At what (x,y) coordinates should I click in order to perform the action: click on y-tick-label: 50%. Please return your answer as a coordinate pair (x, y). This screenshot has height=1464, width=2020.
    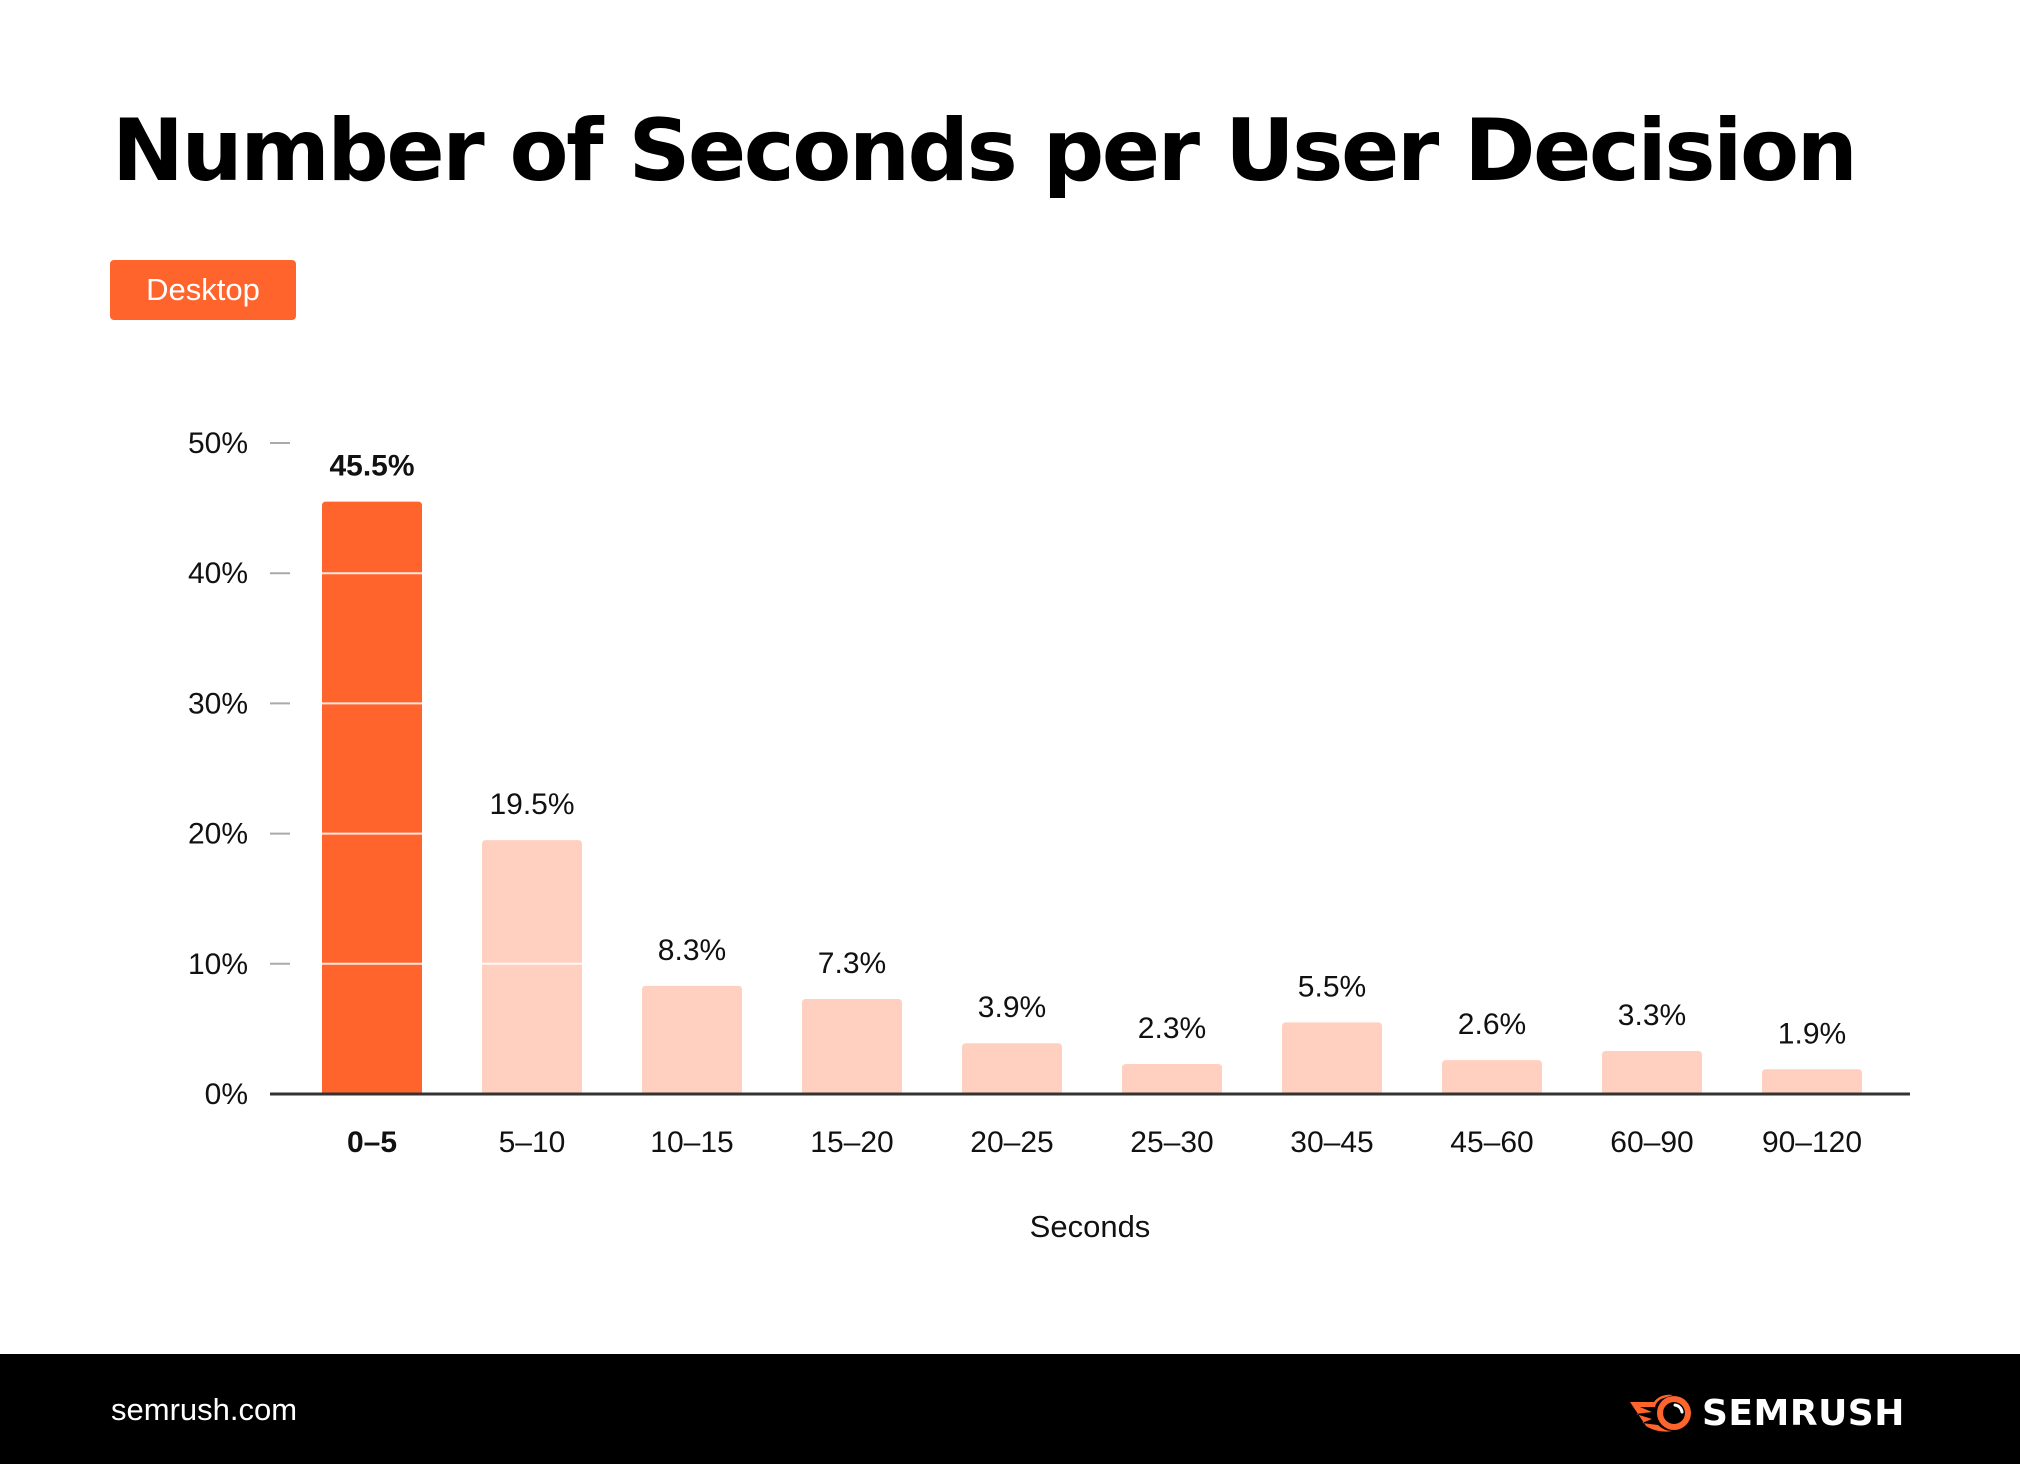
    Looking at the image, I should click on (218, 443).